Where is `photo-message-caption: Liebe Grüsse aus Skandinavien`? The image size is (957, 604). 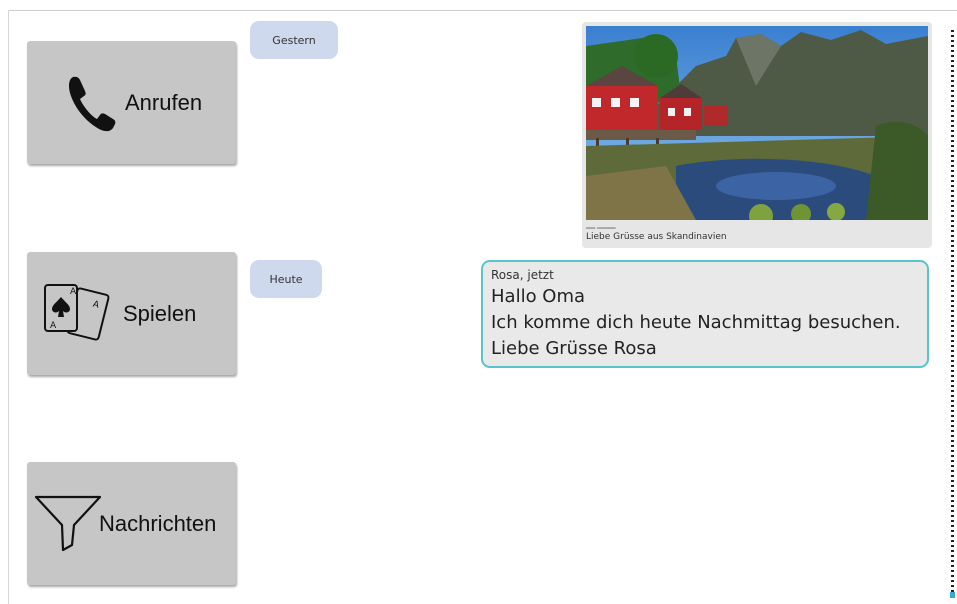
photo-message-caption: Liebe Grüsse aus Skandinavien is located at coordinates (656, 237).